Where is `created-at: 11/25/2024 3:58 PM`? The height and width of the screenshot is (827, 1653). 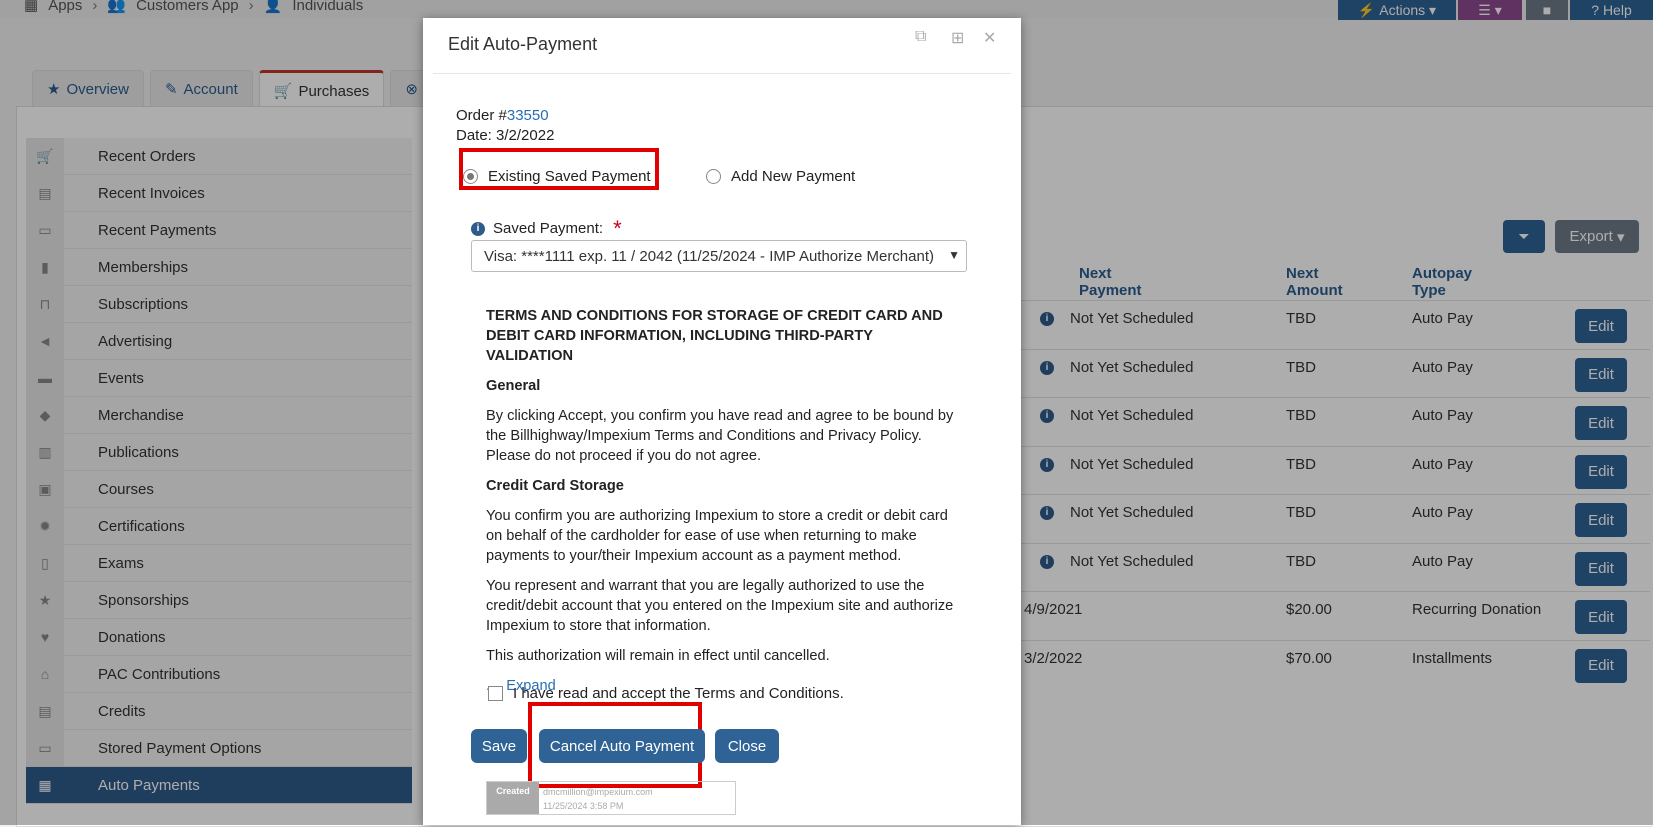 created-at: 11/25/2024 3:58 PM is located at coordinates (583, 806).